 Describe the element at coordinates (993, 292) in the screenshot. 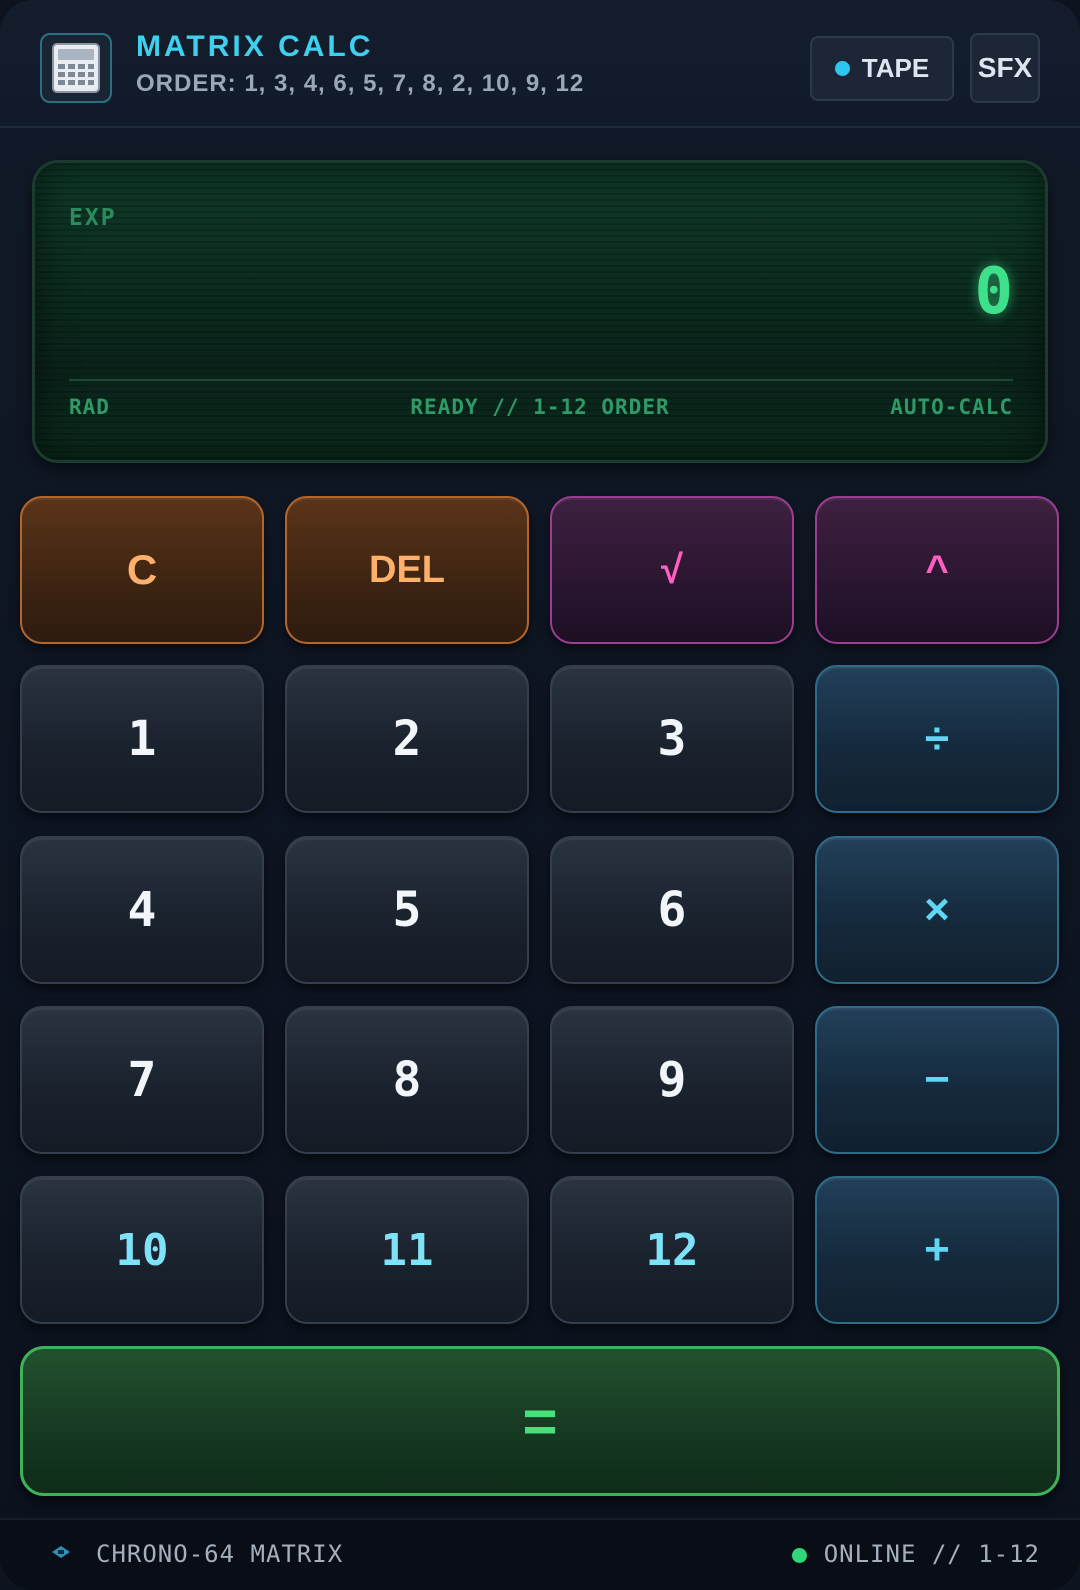

I see `display-value: 0` at that location.